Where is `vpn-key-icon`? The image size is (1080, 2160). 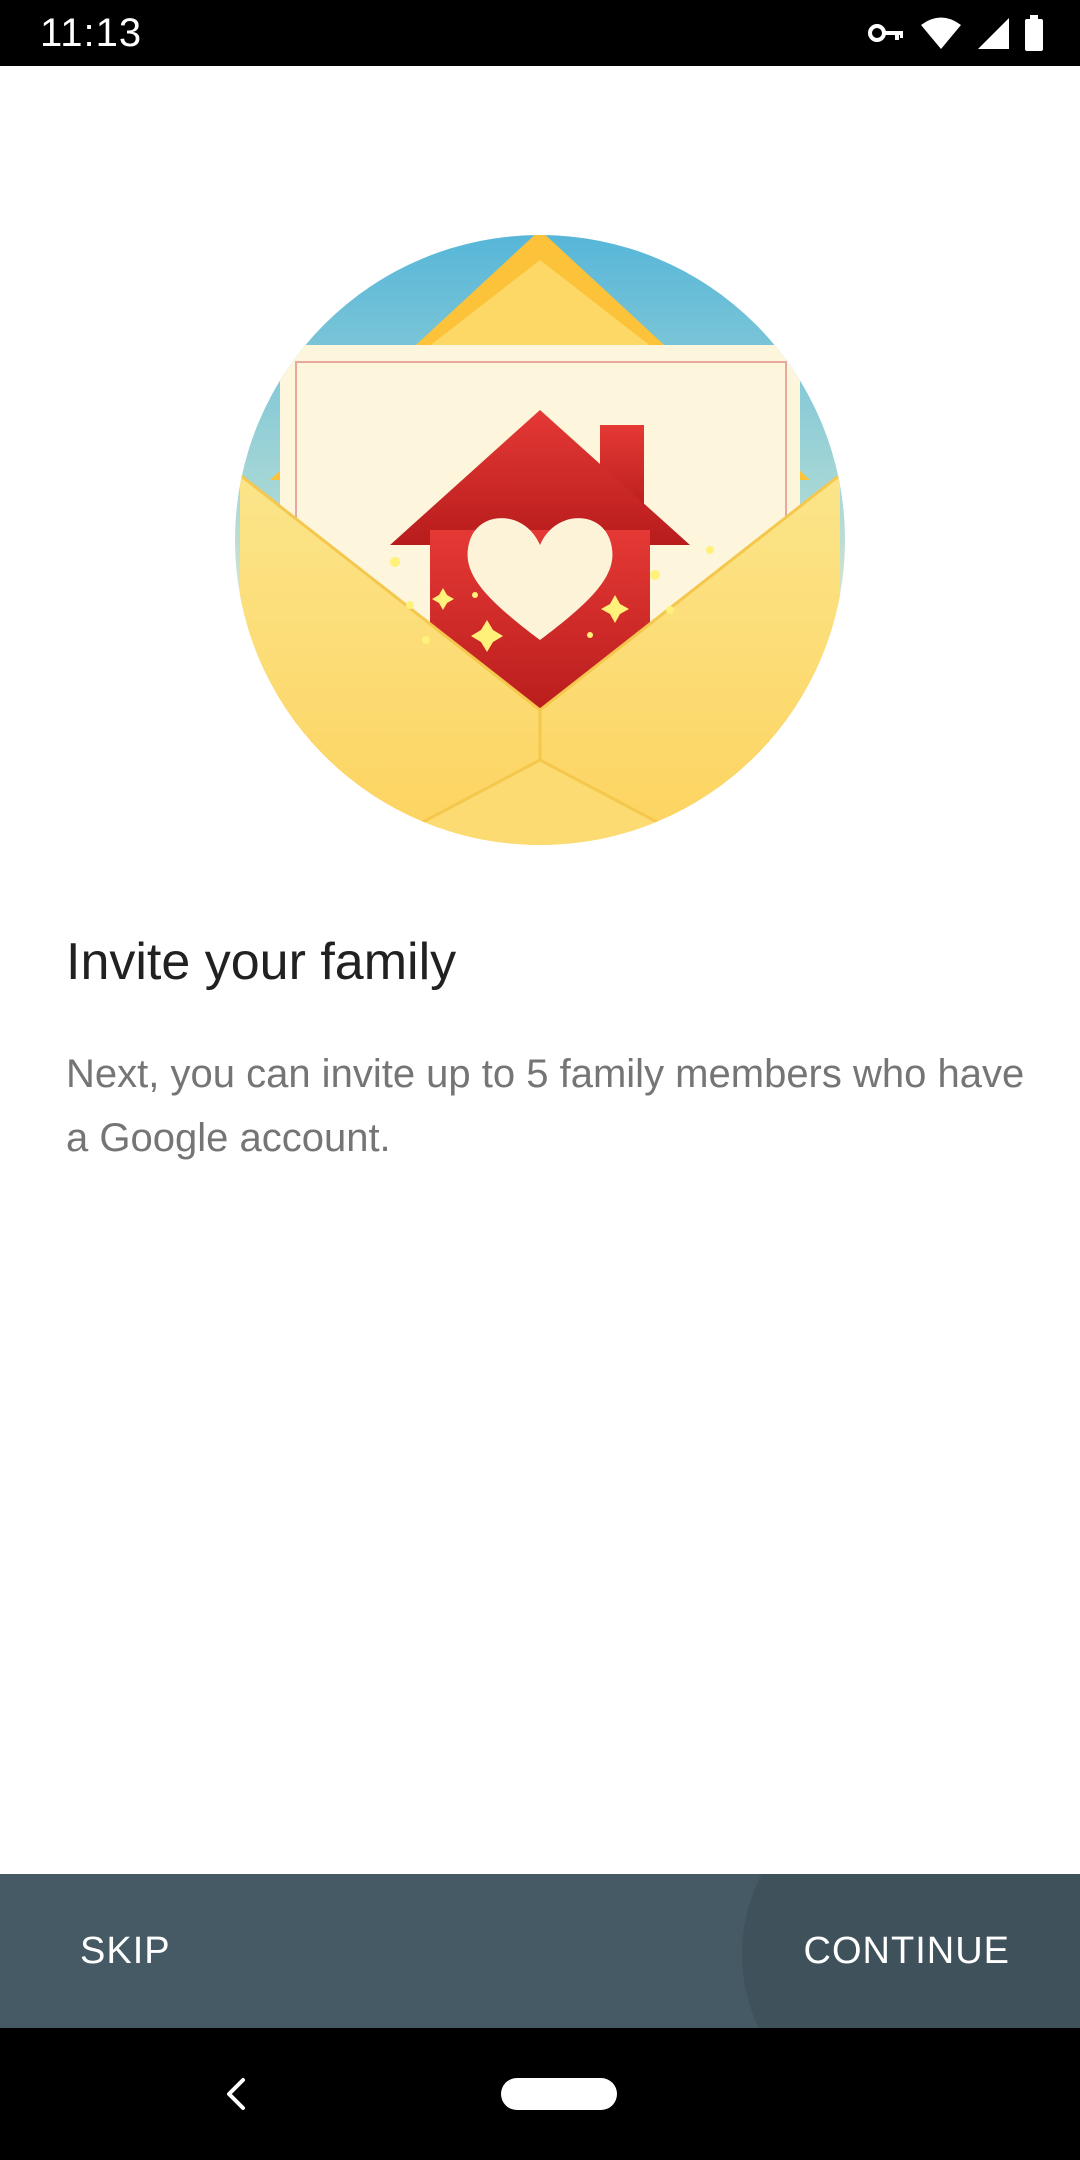 vpn-key-icon is located at coordinates (887, 33).